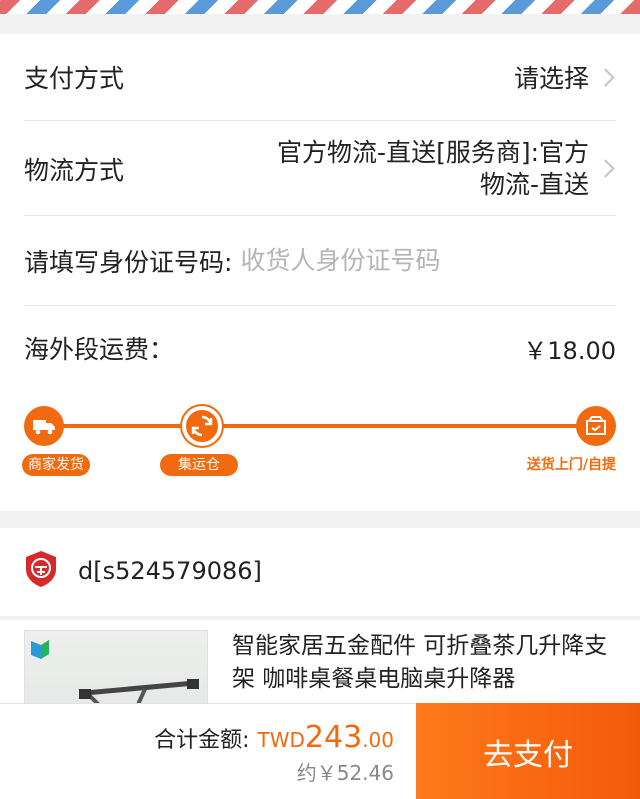 The image size is (640, 799). I want to click on id-number-row: 请填写身份证号码:, so click(320, 261).